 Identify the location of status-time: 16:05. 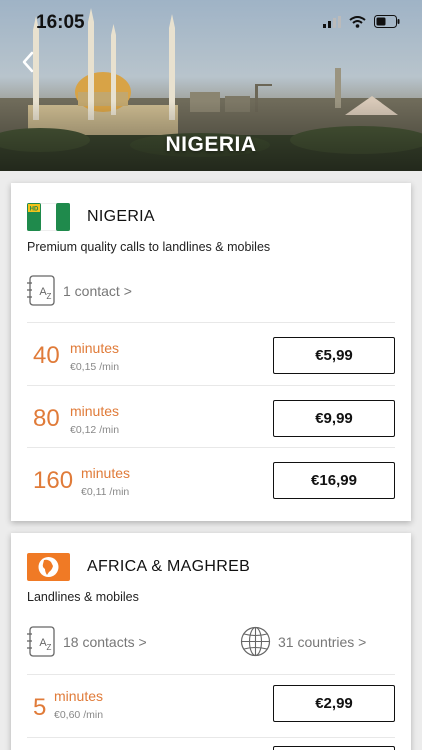
(60, 22).